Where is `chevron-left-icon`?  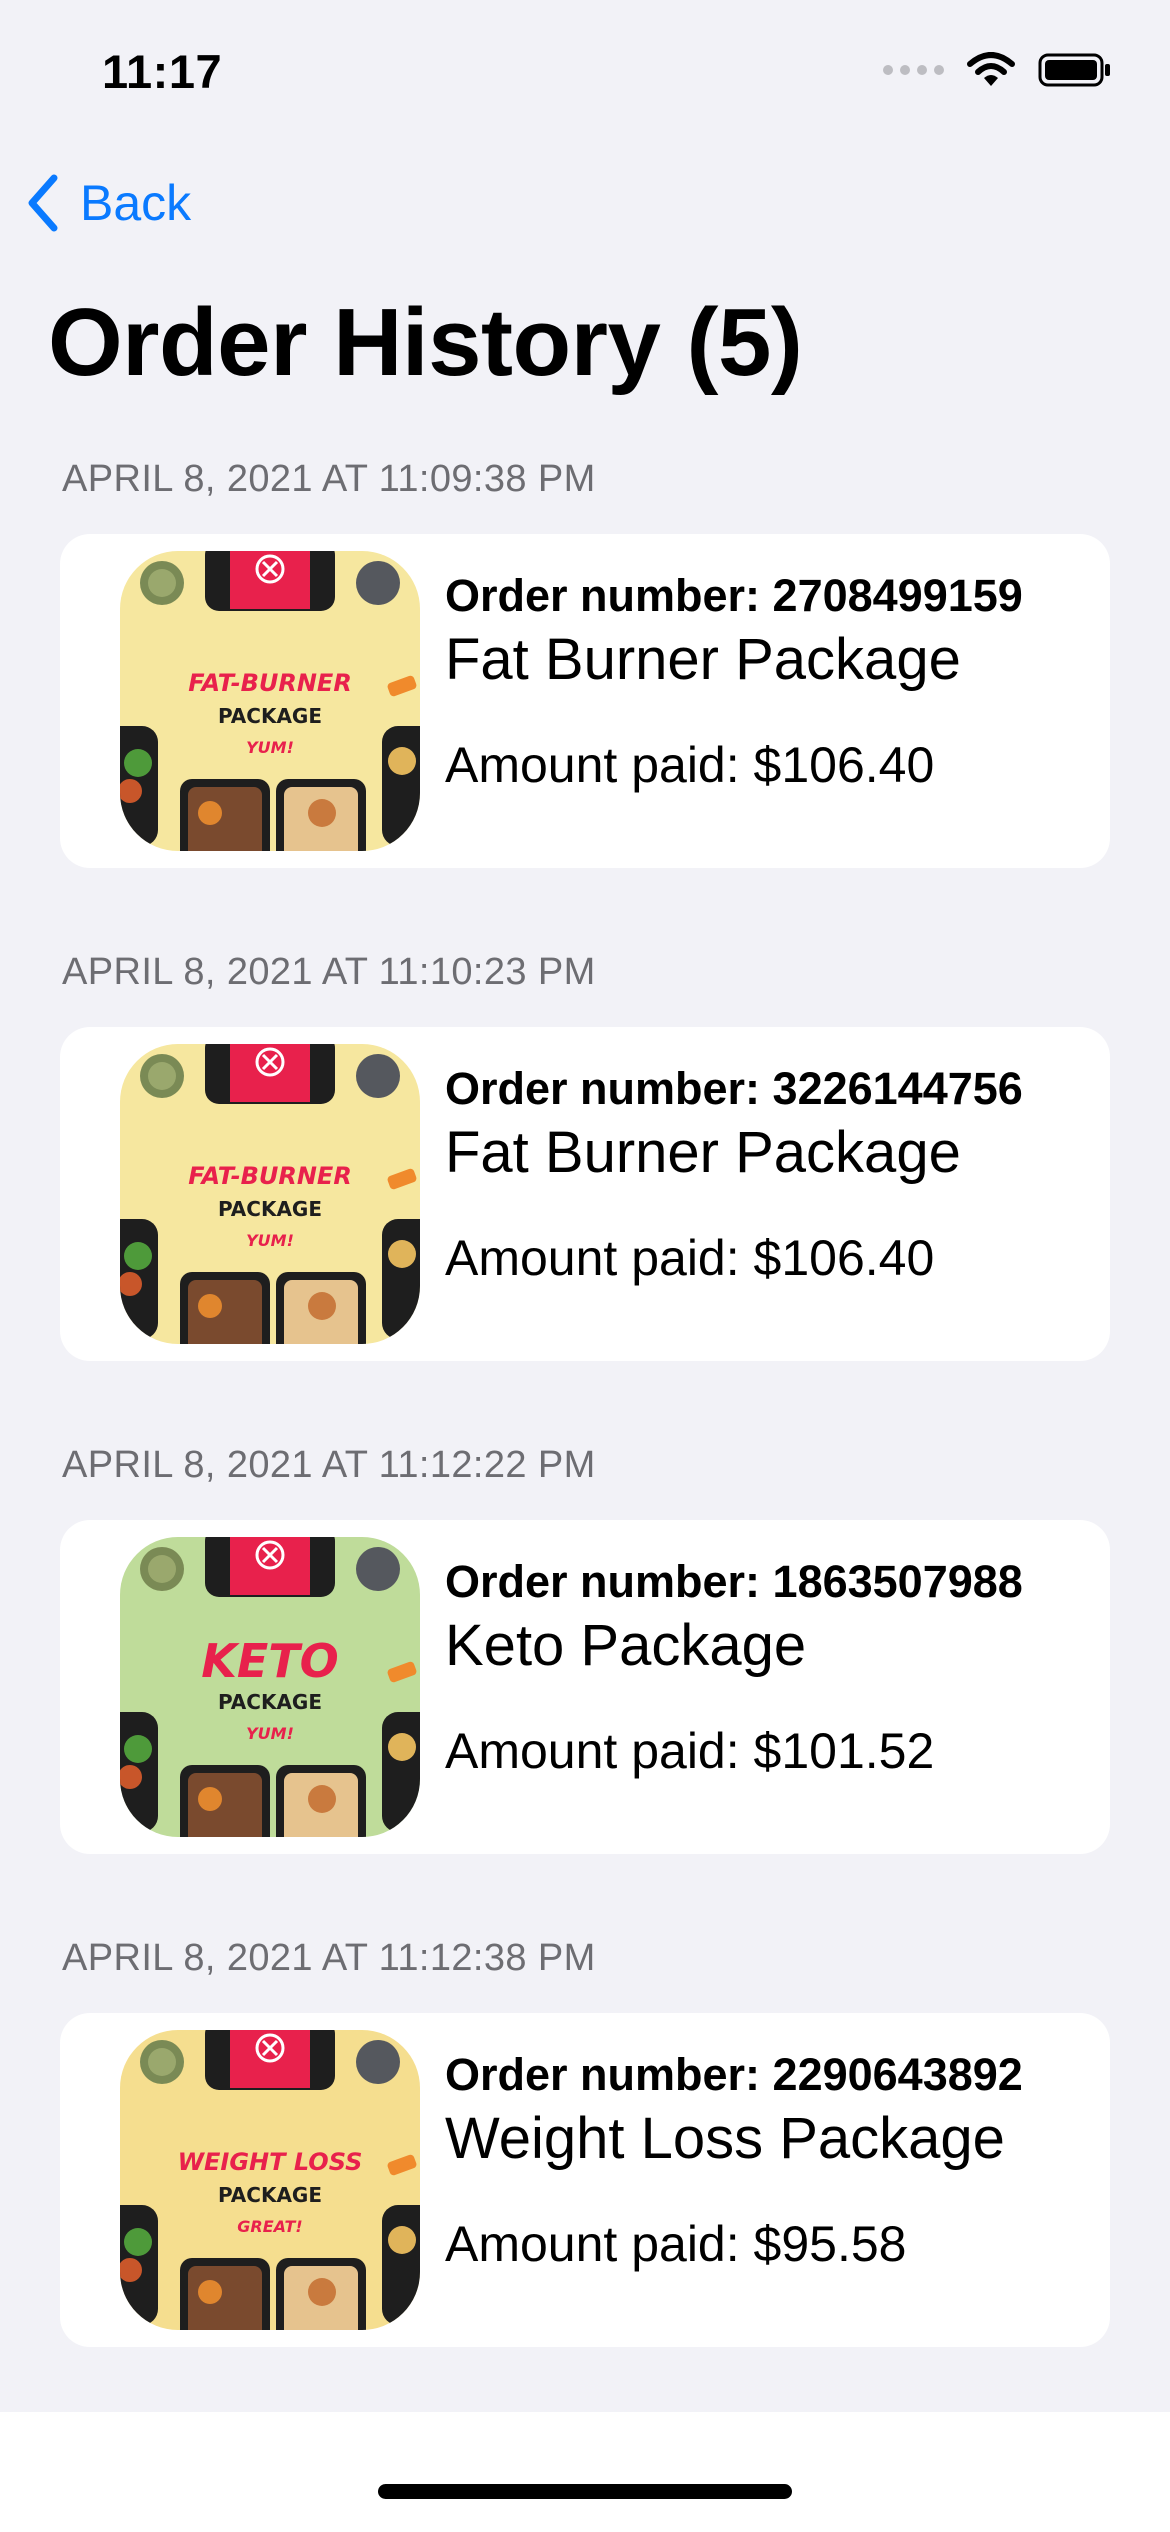
chevron-left-icon is located at coordinates (43, 203).